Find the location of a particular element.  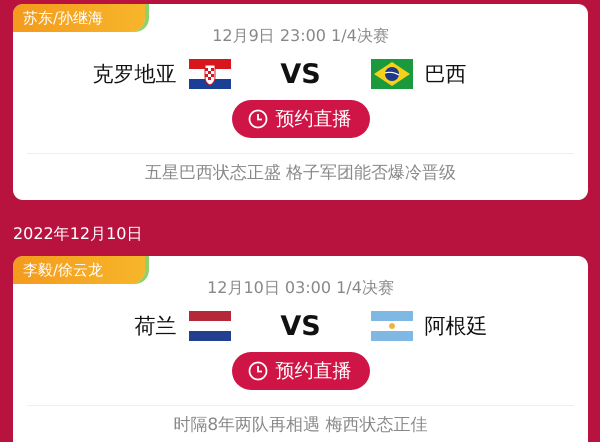

team-name: 荷兰 is located at coordinates (155, 326).